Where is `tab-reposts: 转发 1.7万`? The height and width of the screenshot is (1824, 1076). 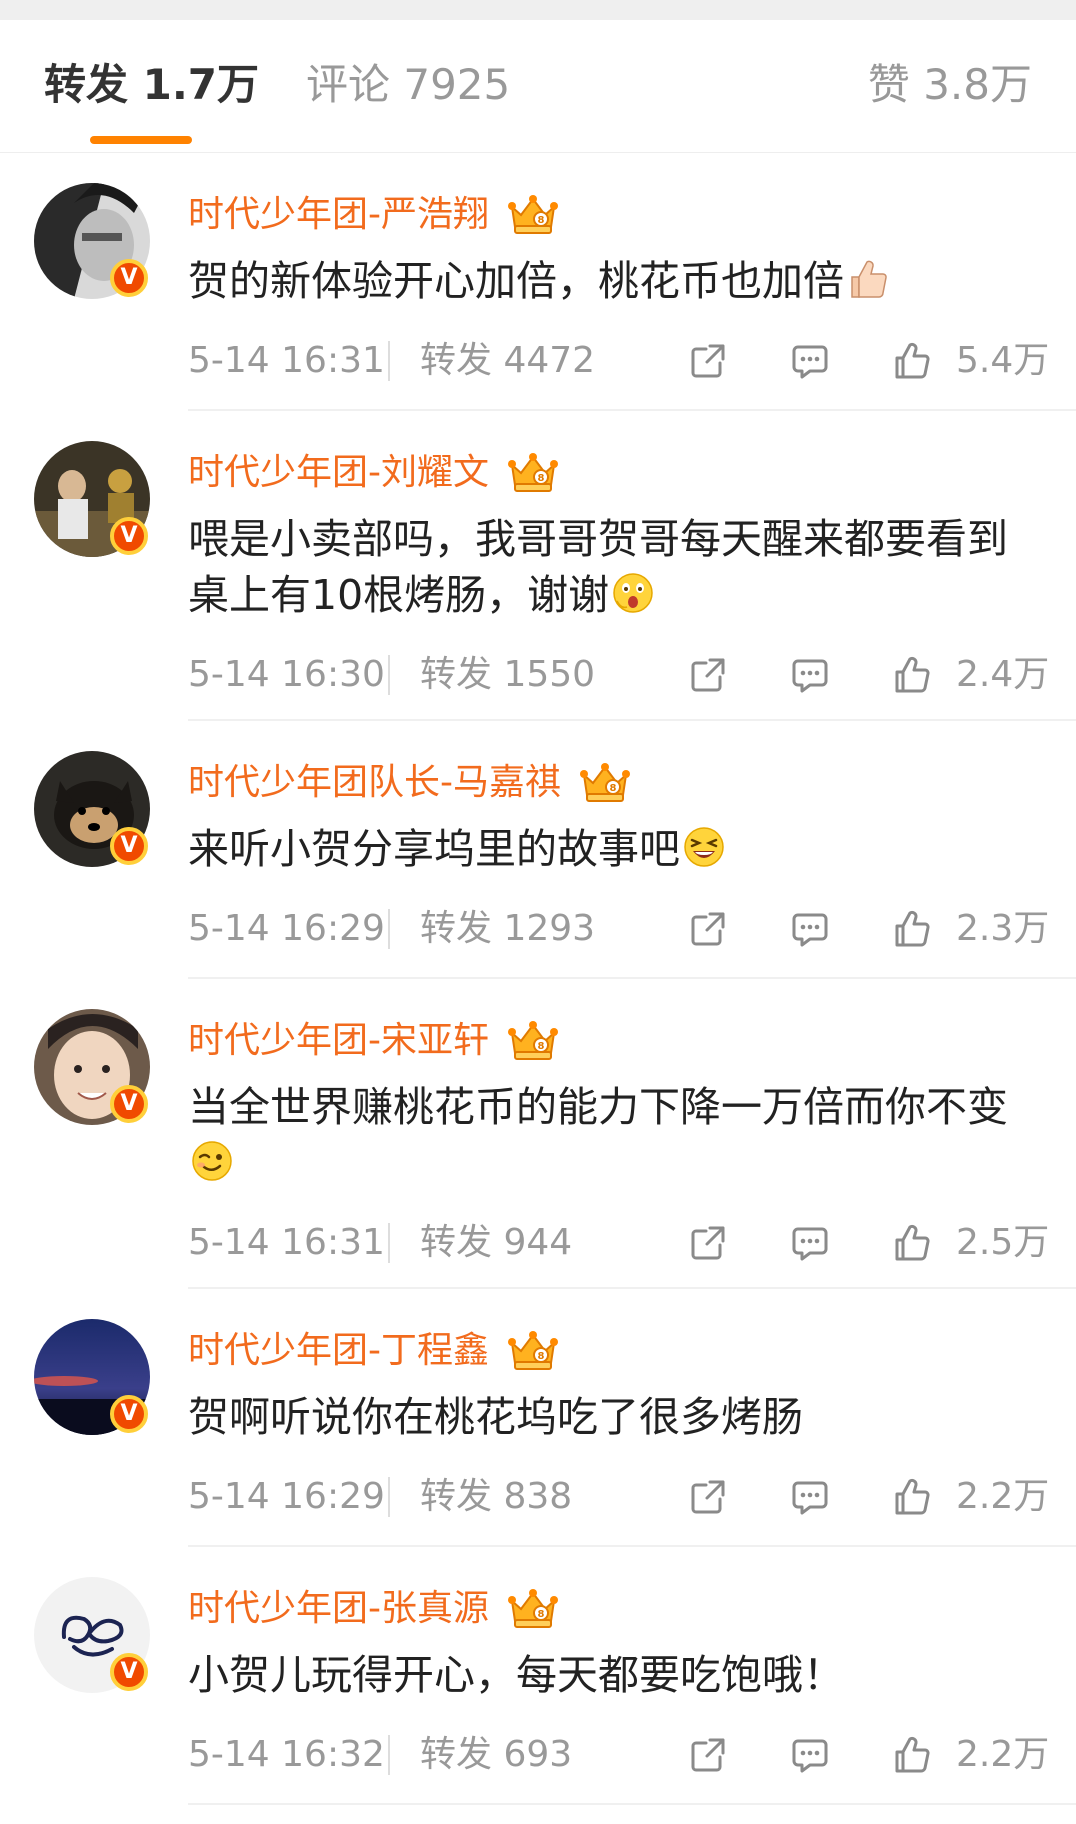 tab-reposts: 转发 1.7万 is located at coordinates (151, 85).